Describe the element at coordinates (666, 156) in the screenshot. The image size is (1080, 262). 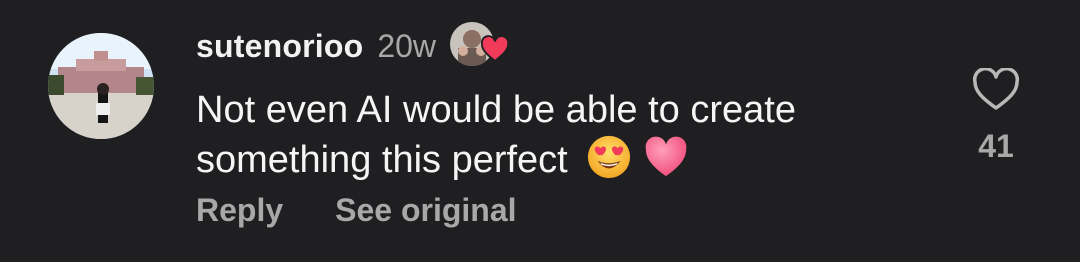
I see `pink-heart-icon` at that location.